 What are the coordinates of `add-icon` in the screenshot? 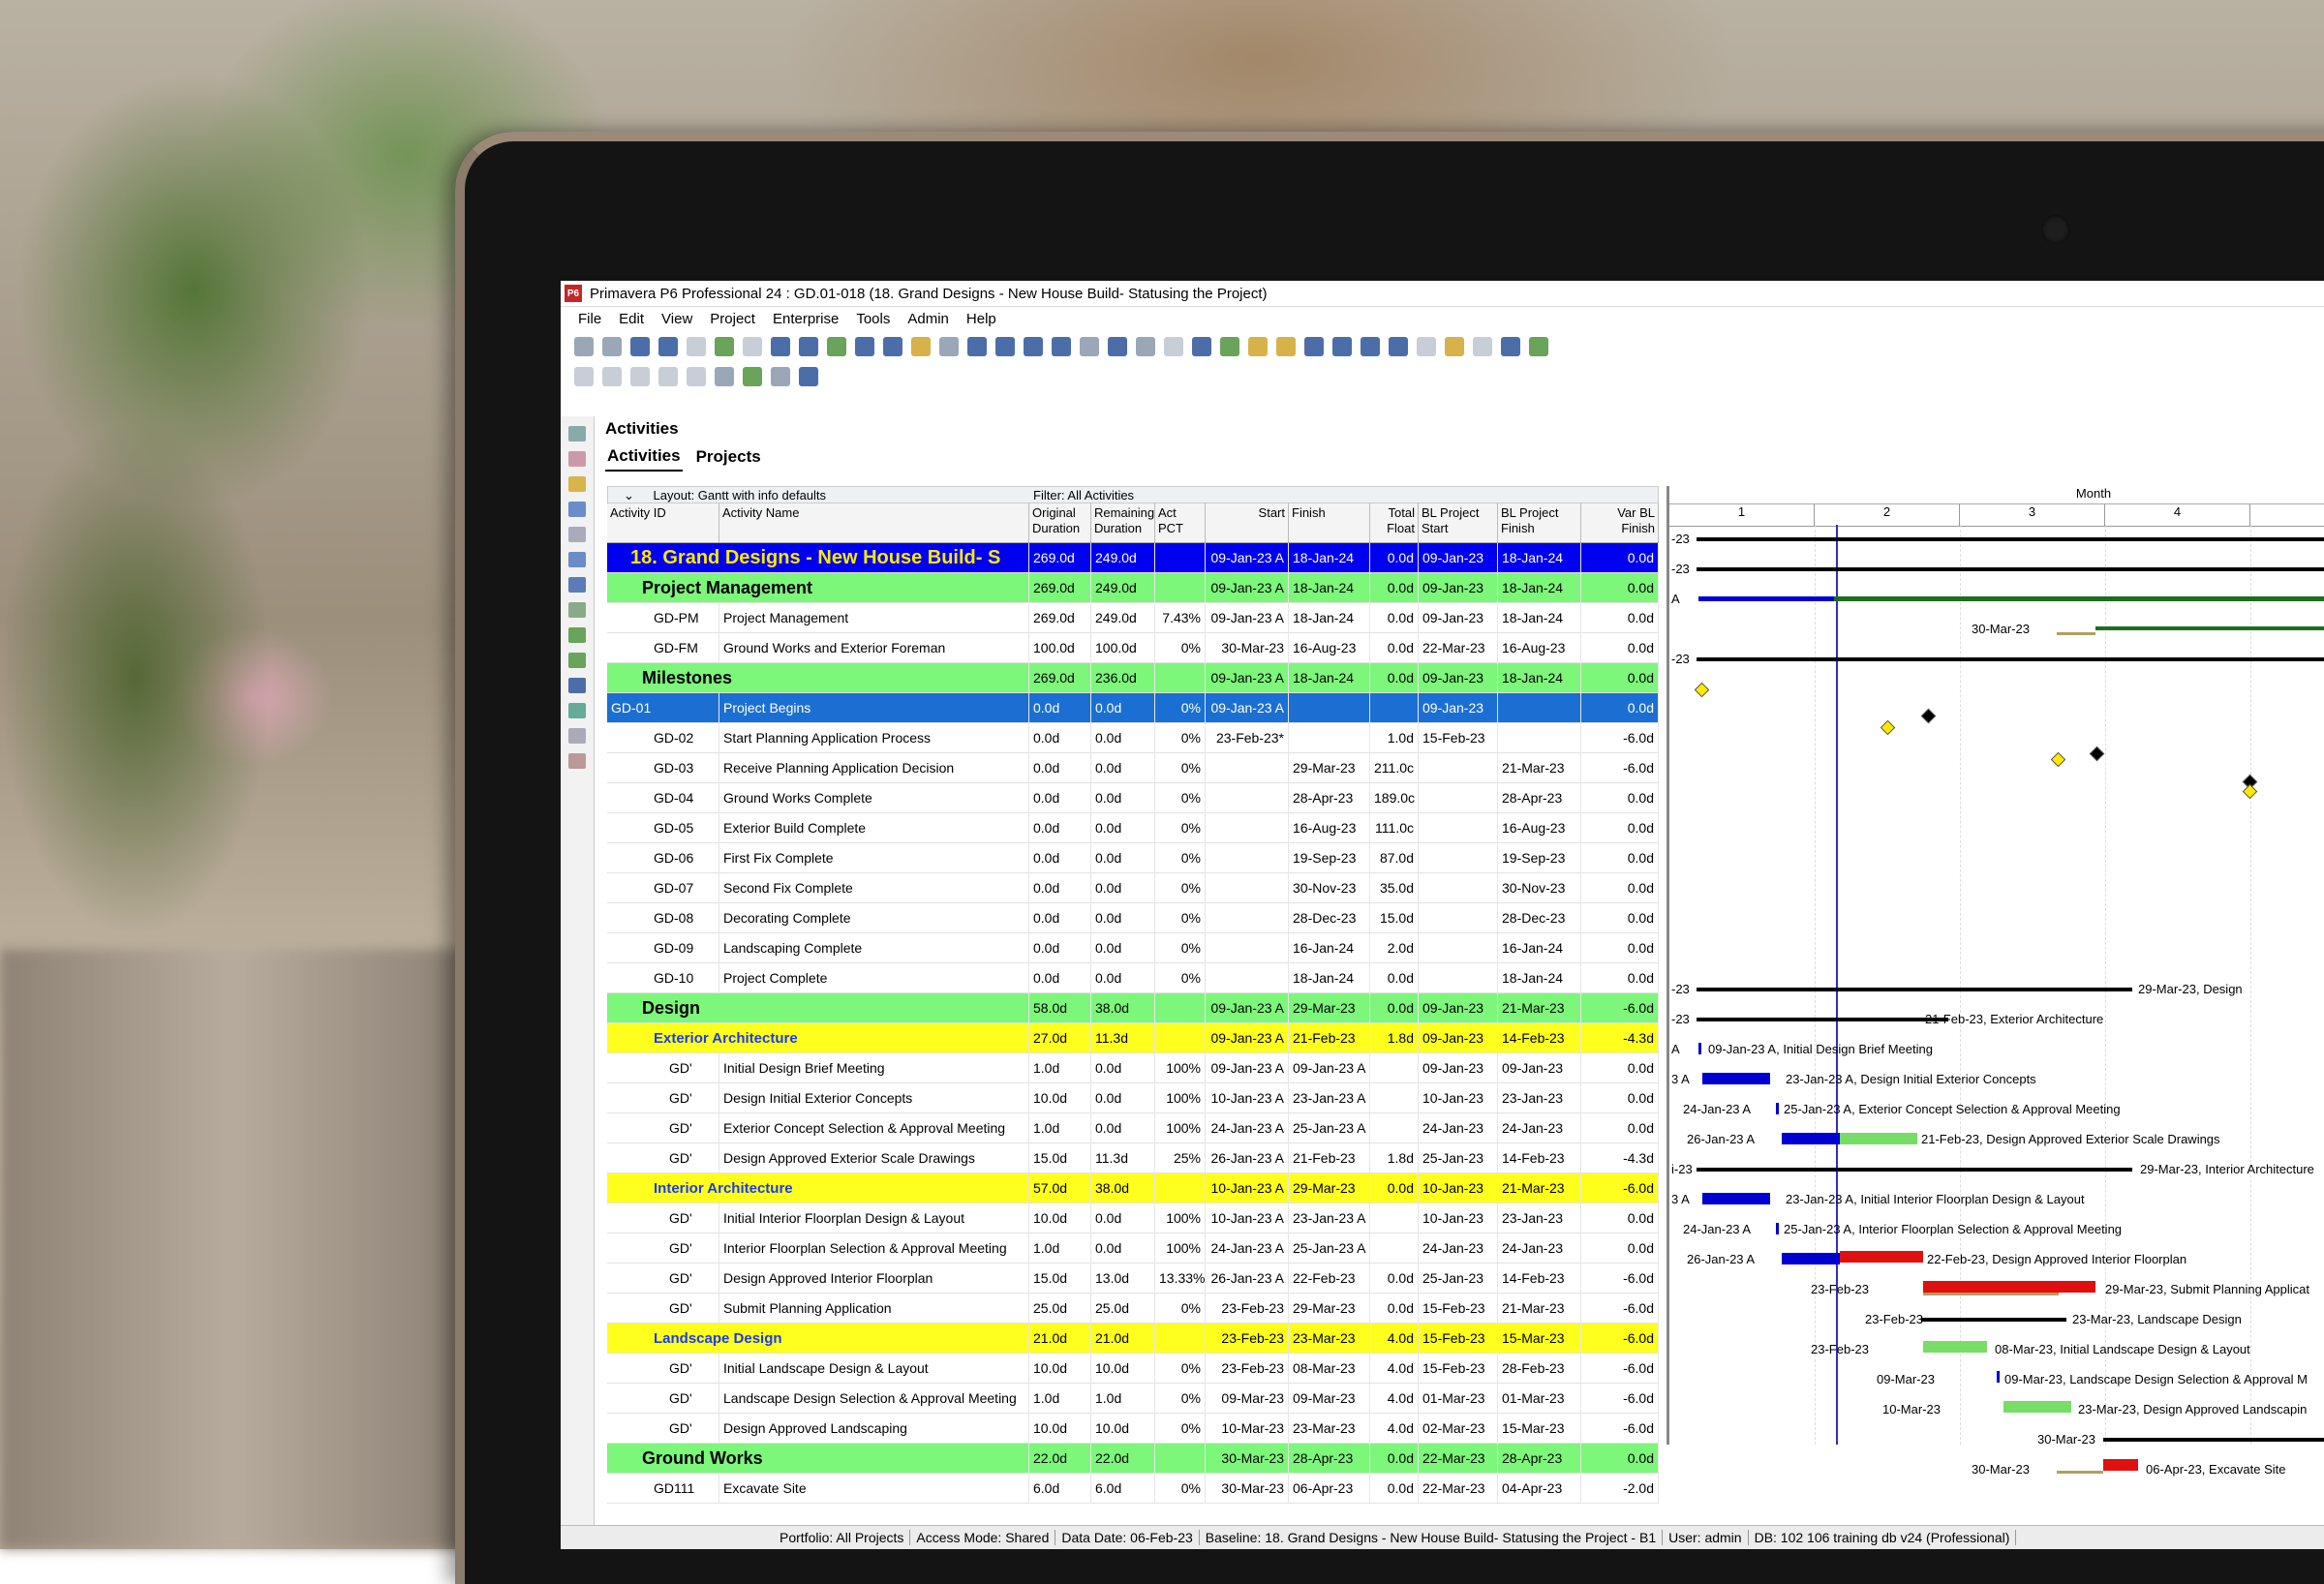 It's located at (668, 376).